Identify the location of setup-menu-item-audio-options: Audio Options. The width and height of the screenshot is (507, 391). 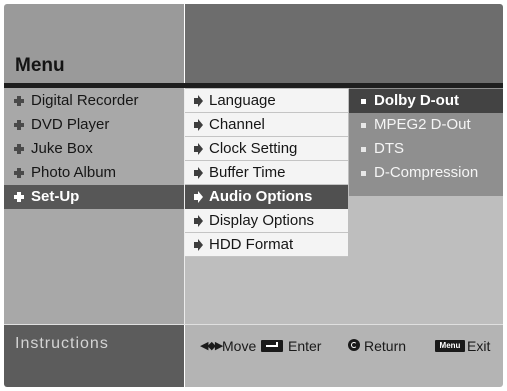
(266, 197).